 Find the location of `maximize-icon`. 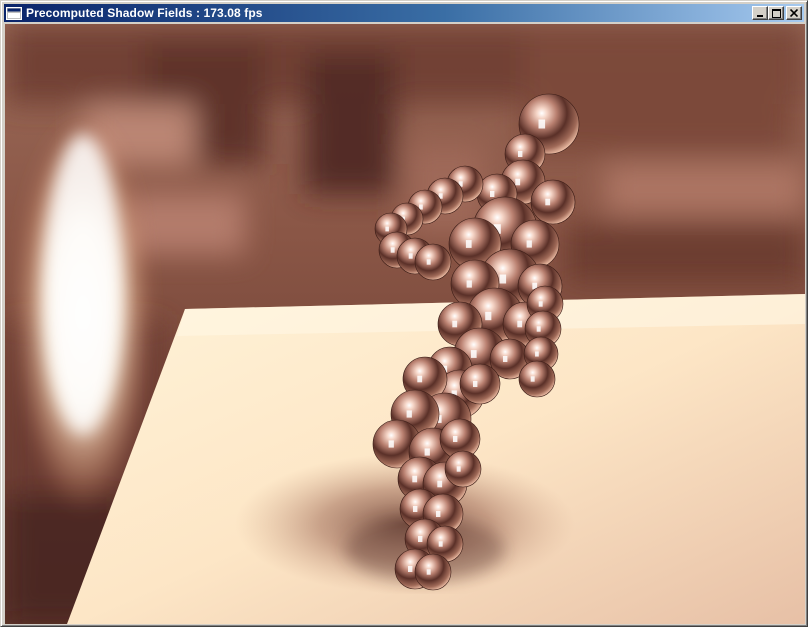

maximize-icon is located at coordinates (776, 13).